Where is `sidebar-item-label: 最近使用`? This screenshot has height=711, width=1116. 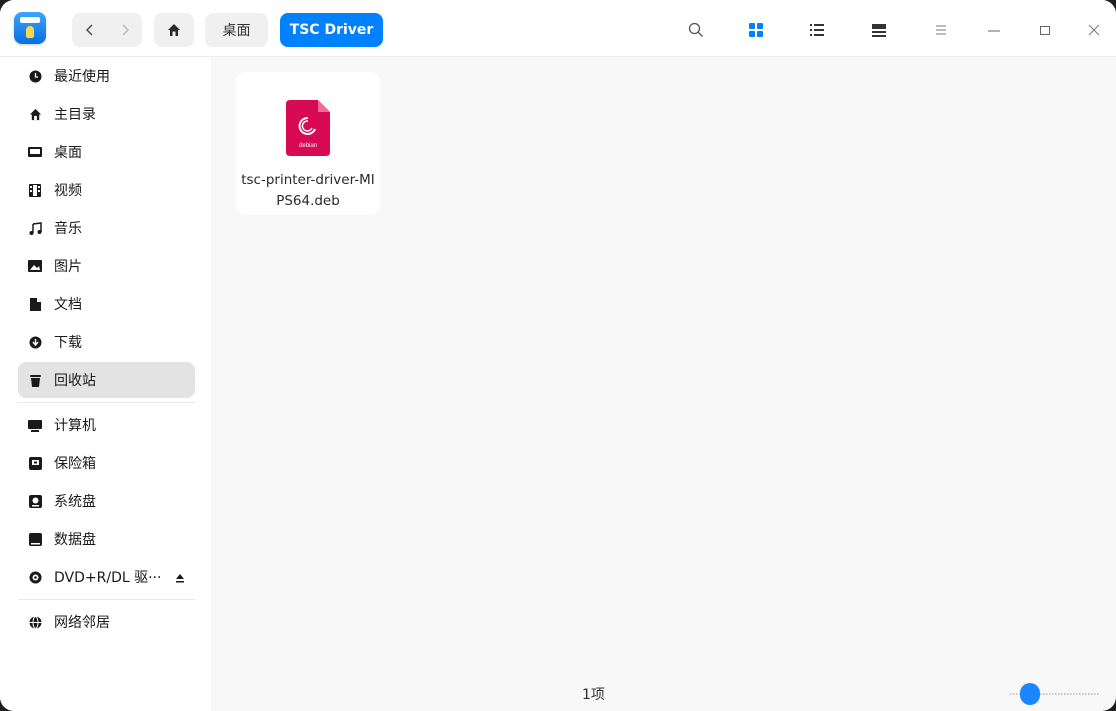 sidebar-item-label: 最近使用 is located at coordinates (82, 77).